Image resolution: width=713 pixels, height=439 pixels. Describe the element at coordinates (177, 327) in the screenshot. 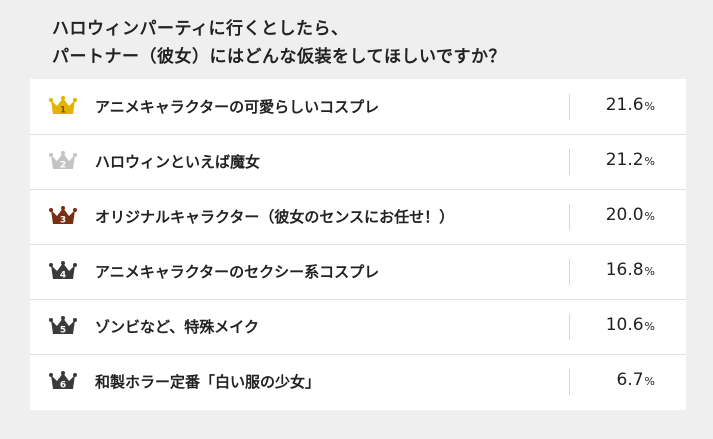

I see `ranking-label: ゾンビなど、特殊メイク` at that location.